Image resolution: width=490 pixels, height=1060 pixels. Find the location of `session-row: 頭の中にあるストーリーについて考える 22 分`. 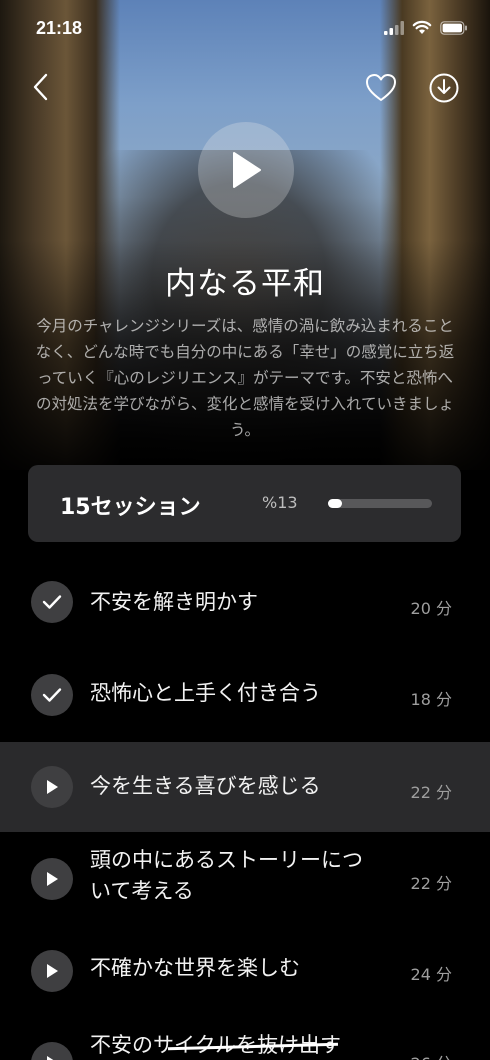

session-row: 頭の中にあるストーリーについて考える 22 分 is located at coordinates (245, 879).